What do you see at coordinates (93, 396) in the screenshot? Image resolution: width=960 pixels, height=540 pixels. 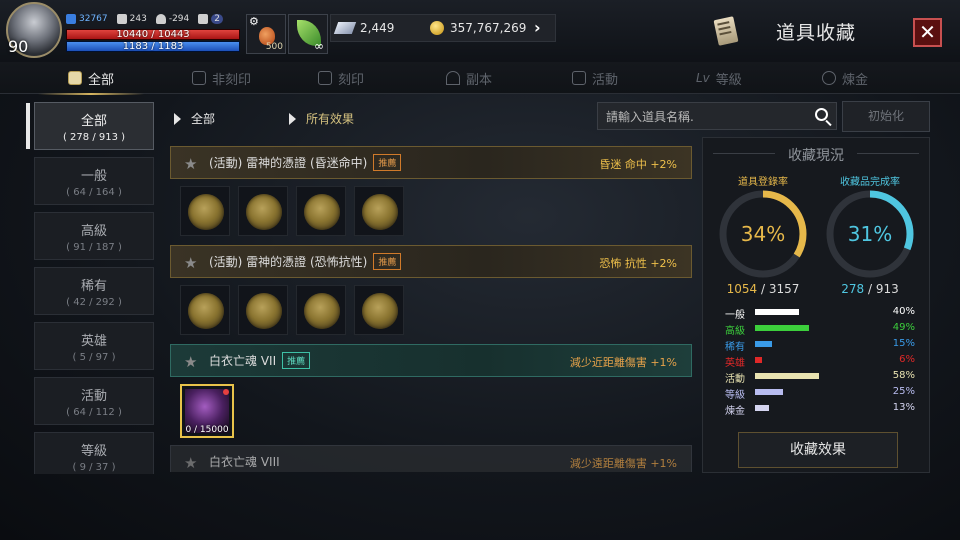 I see `sidebar-item-label: 活動` at bounding box center [93, 396].